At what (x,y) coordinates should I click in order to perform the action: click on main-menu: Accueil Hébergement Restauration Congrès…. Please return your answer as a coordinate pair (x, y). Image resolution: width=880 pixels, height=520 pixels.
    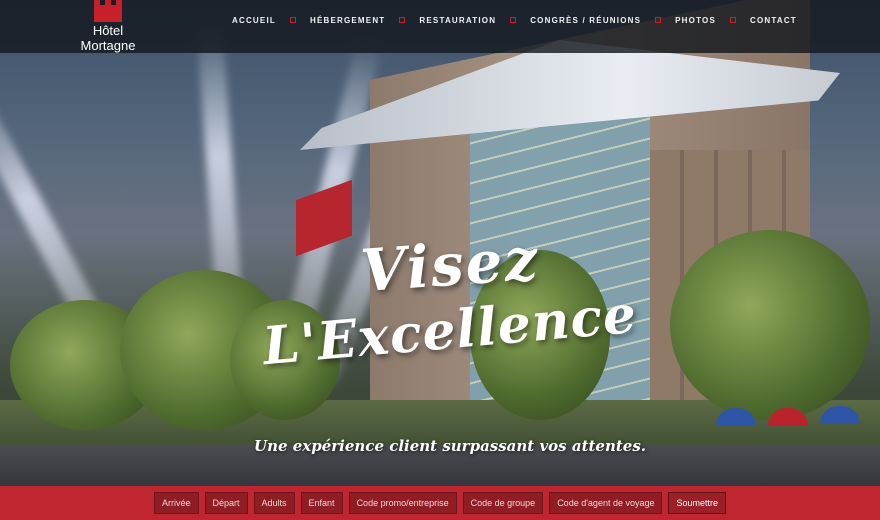
    Looking at the image, I should click on (514, 20).